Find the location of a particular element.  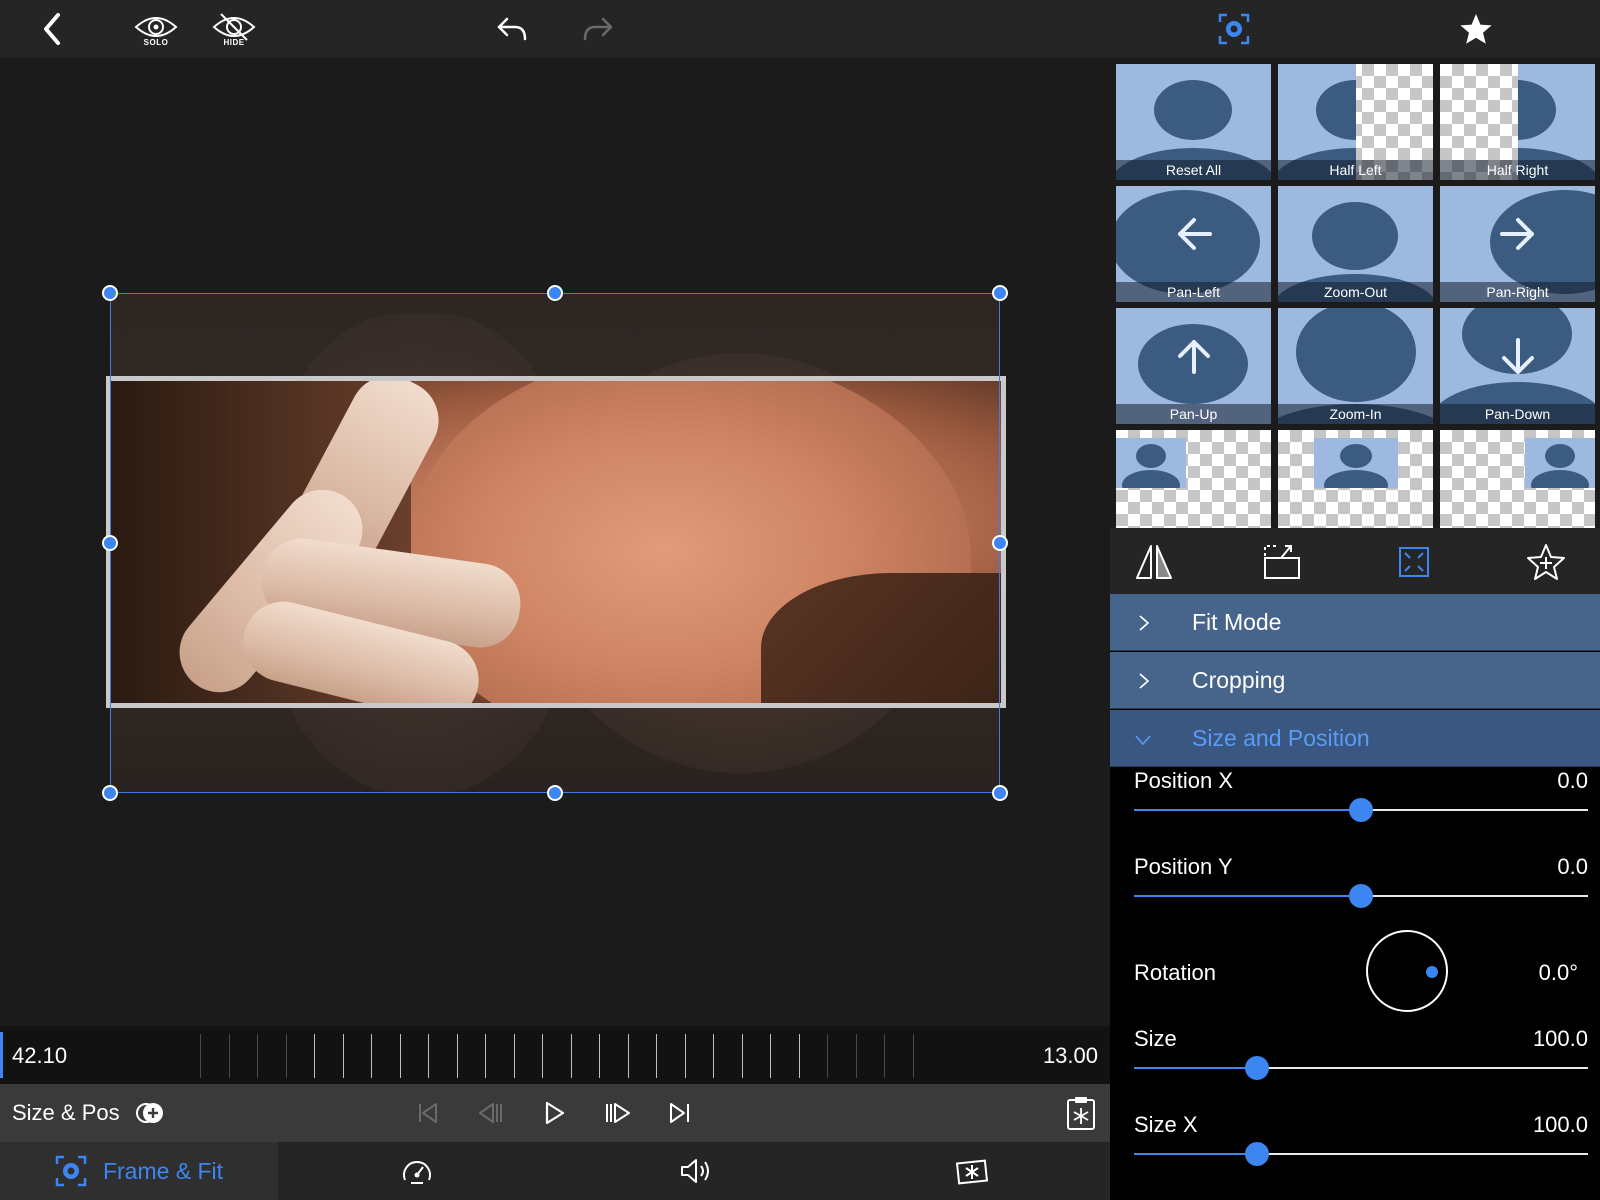

solo-button: SOLO is located at coordinates (156, 29).